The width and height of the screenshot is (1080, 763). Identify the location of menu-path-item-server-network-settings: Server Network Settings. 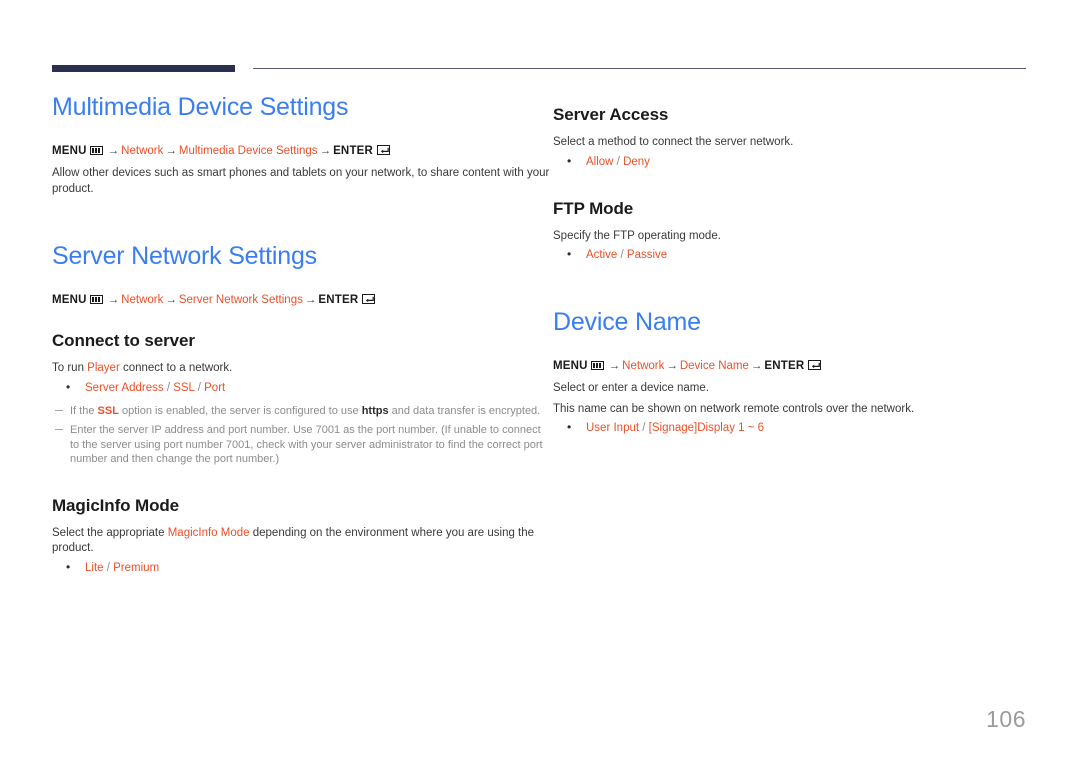
(240, 300).